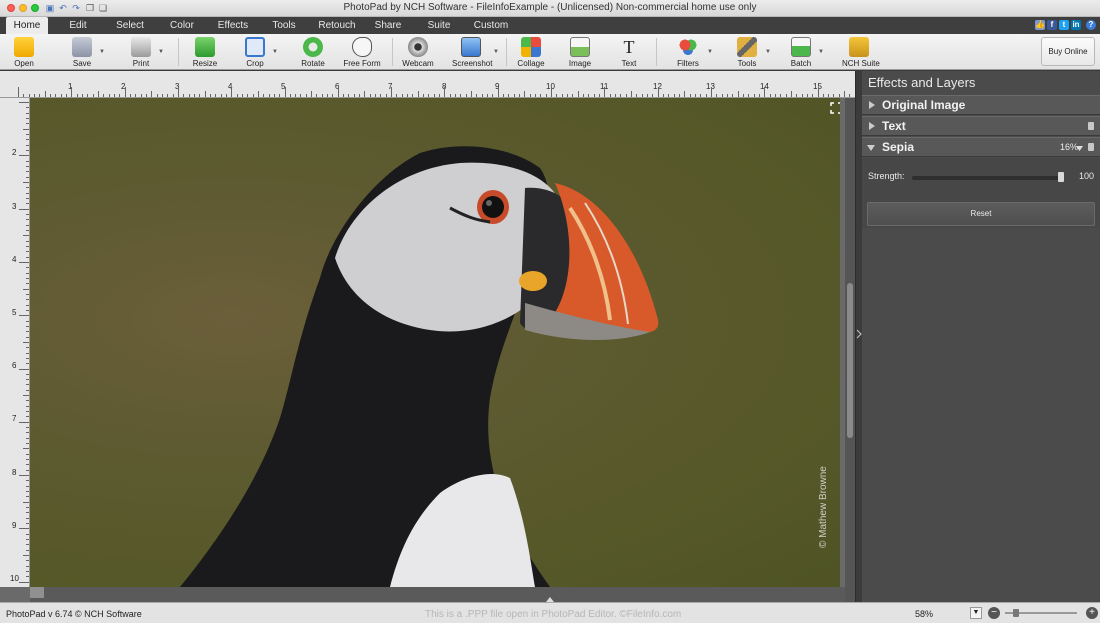  I want to click on batch-icon, so click(801, 47).